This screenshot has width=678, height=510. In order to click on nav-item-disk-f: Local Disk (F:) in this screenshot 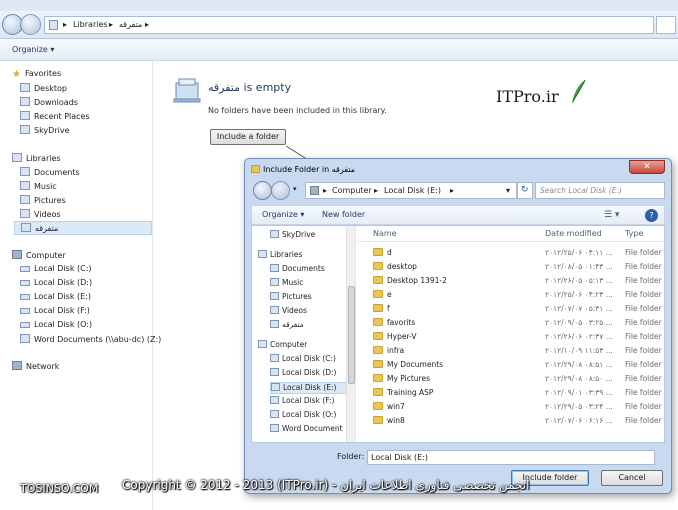, I will do `click(55, 312)`.